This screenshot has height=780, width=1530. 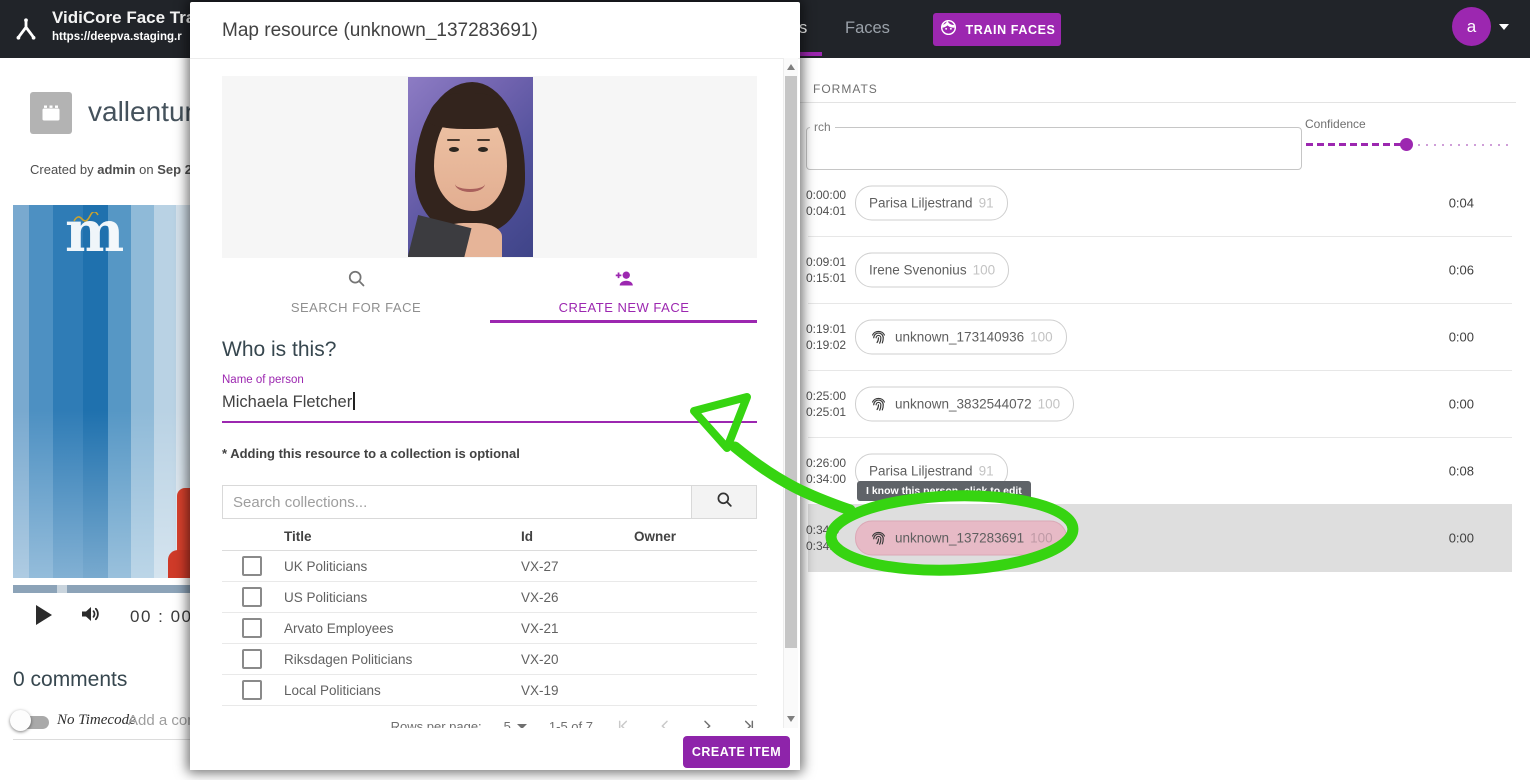 I want to click on video-red-figure, so click(x=179, y=564).